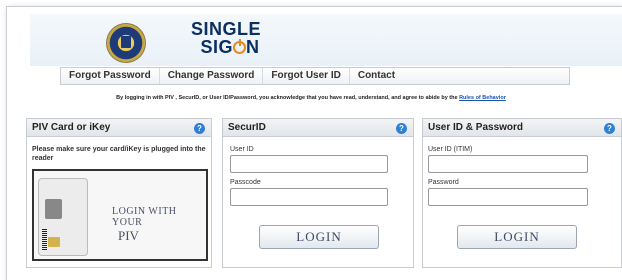 This screenshot has width=622, height=280. What do you see at coordinates (482, 98) in the screenshot?
I see `rules-of-behavior-link: Rules of Behavior` at bounding box center [482, 98].